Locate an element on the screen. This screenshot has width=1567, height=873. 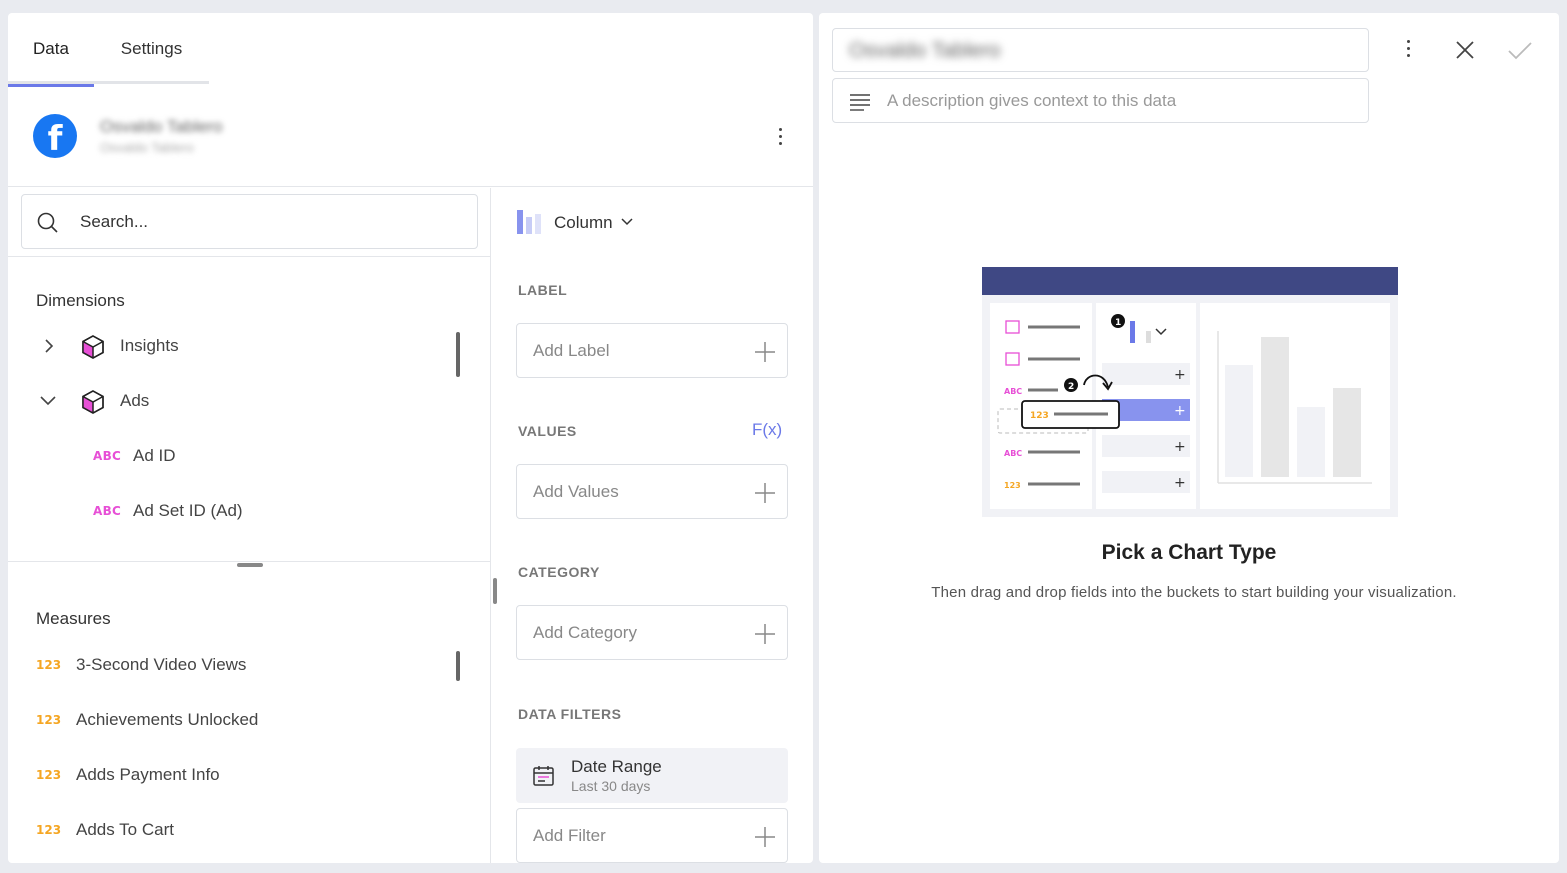
measures-title: Measures is located at coordinates (73, 618).